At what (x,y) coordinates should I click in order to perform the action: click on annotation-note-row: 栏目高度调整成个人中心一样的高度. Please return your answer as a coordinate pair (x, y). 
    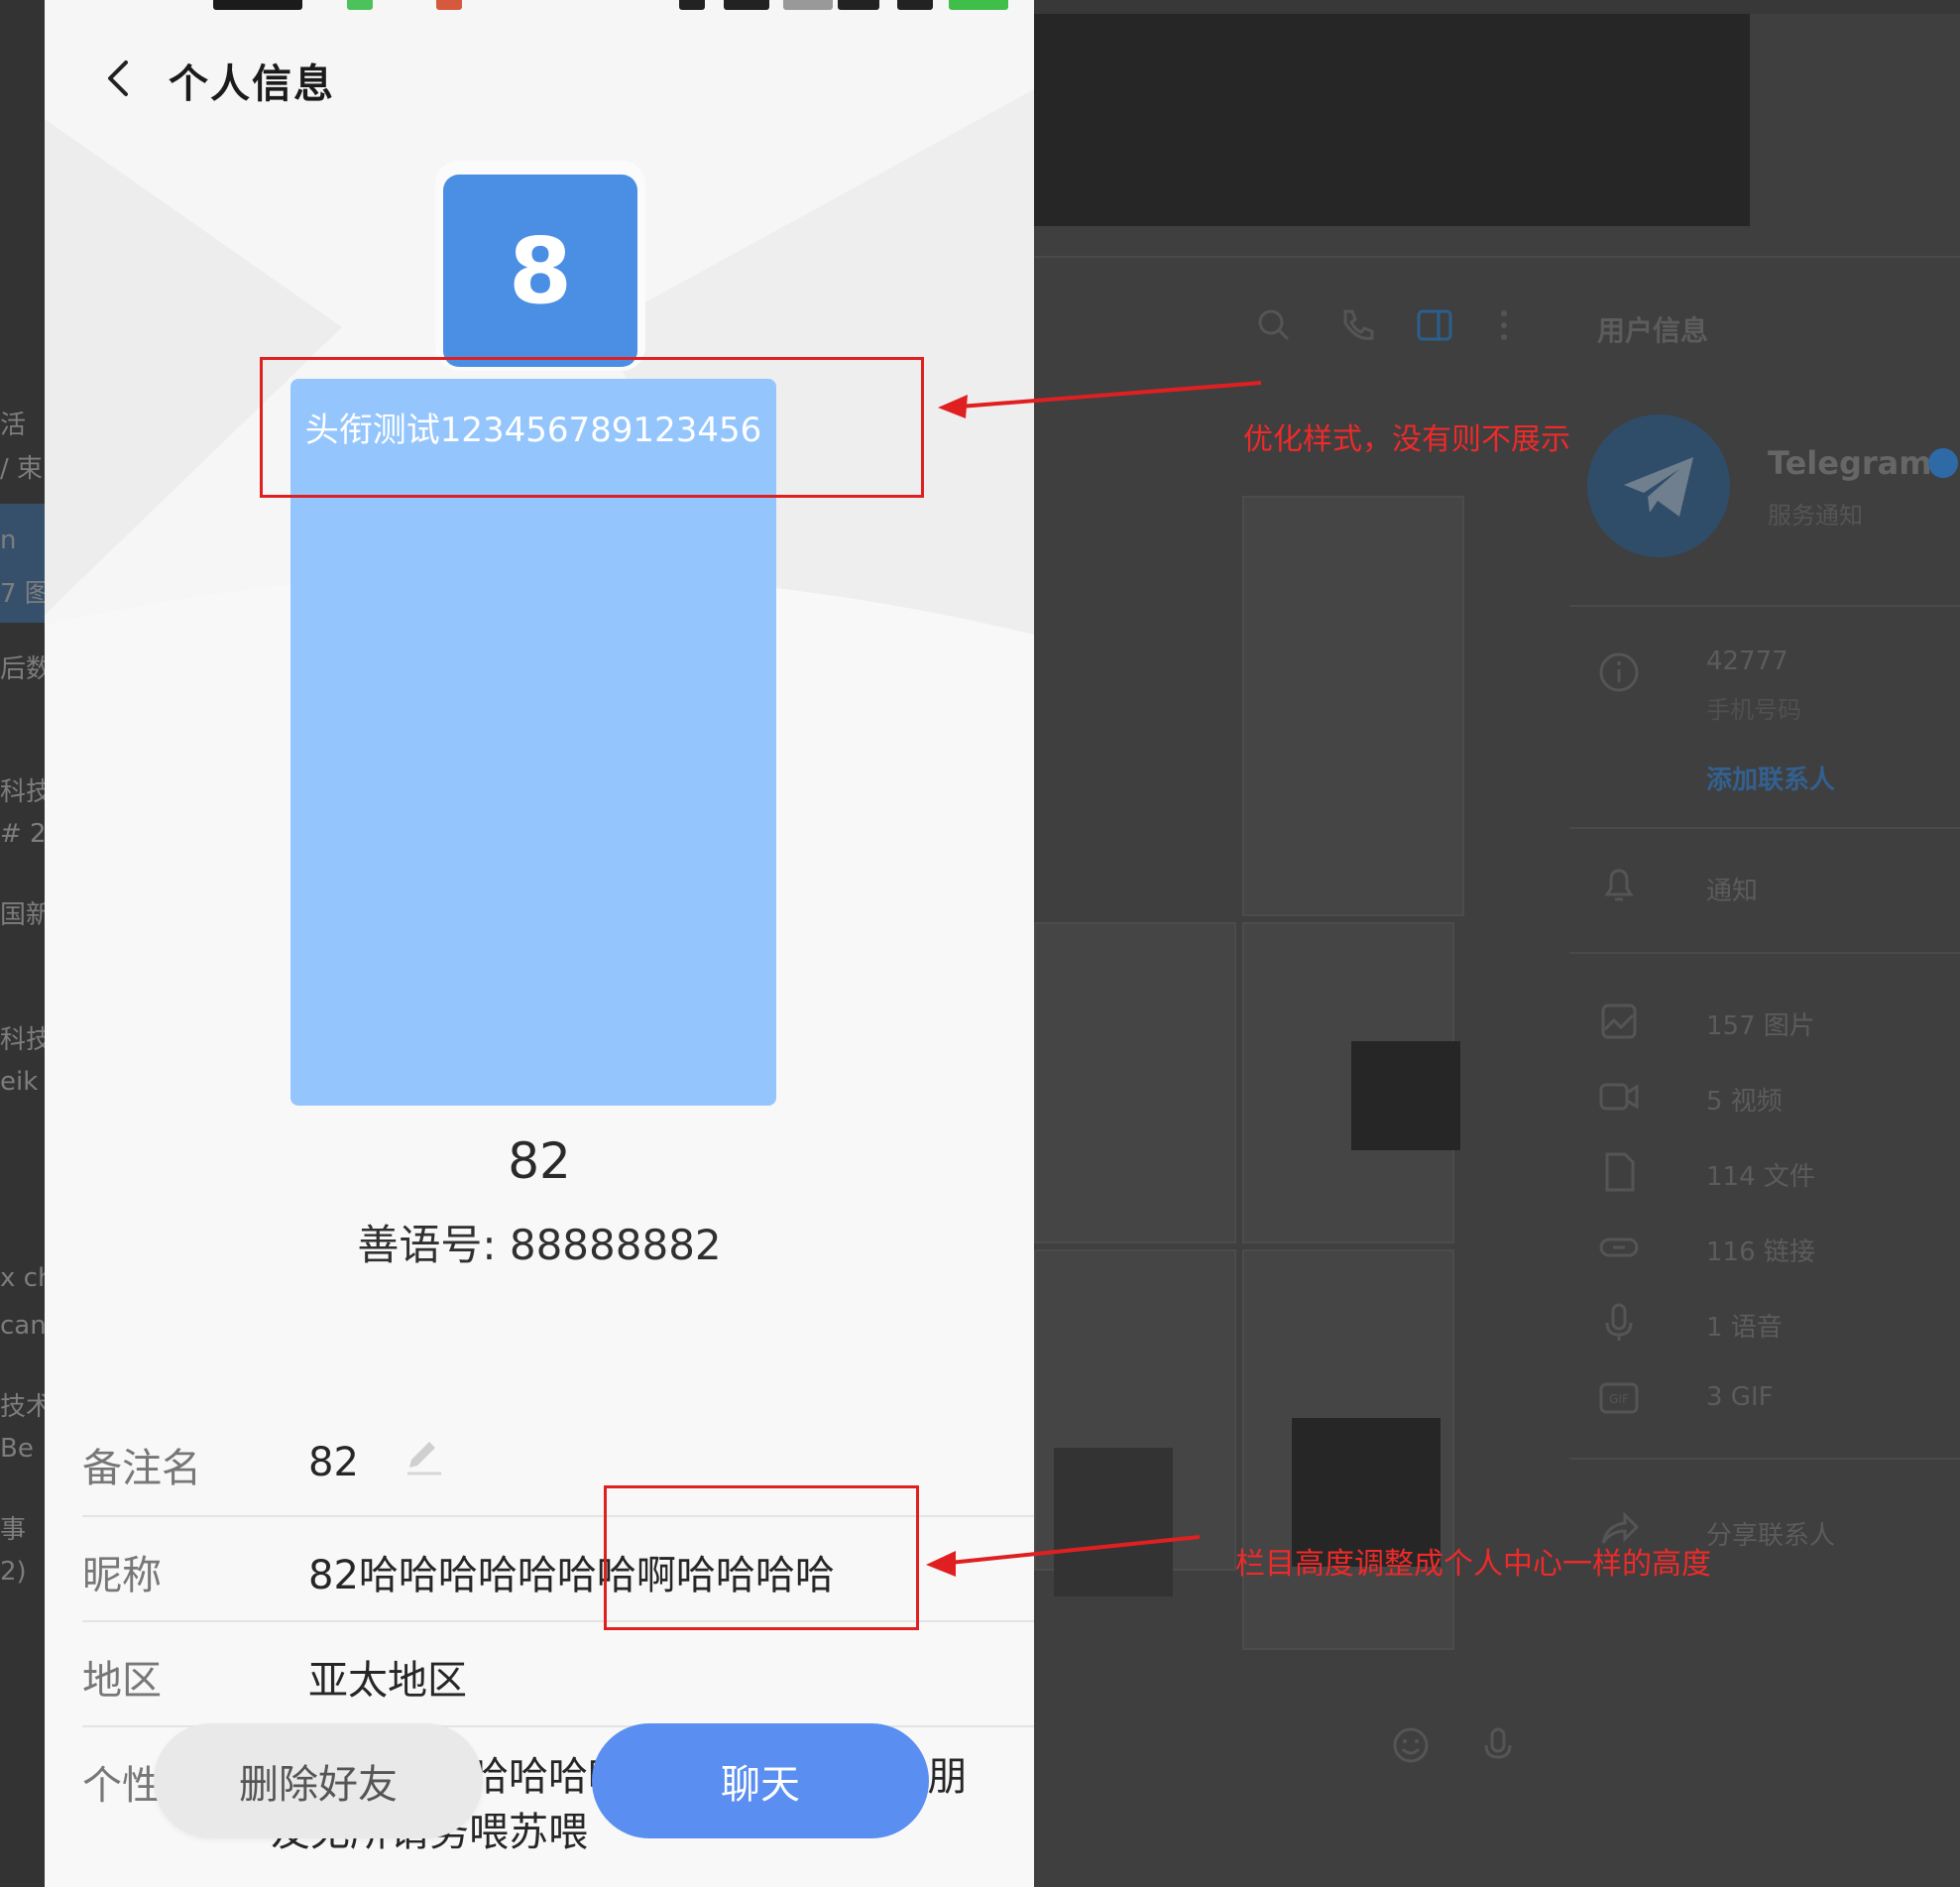
    Looking at the image, I should click on (1473, 1564).